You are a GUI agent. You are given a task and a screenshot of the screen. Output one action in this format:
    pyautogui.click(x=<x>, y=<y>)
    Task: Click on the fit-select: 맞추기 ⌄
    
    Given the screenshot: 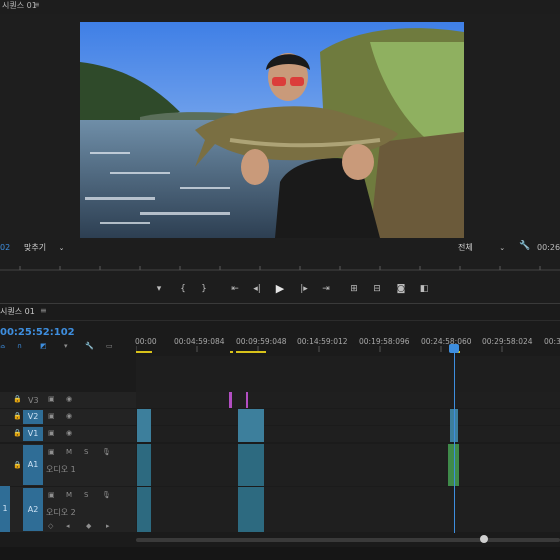 What is the action you would take?
    pyautogui.click(x=44, y=247)
    